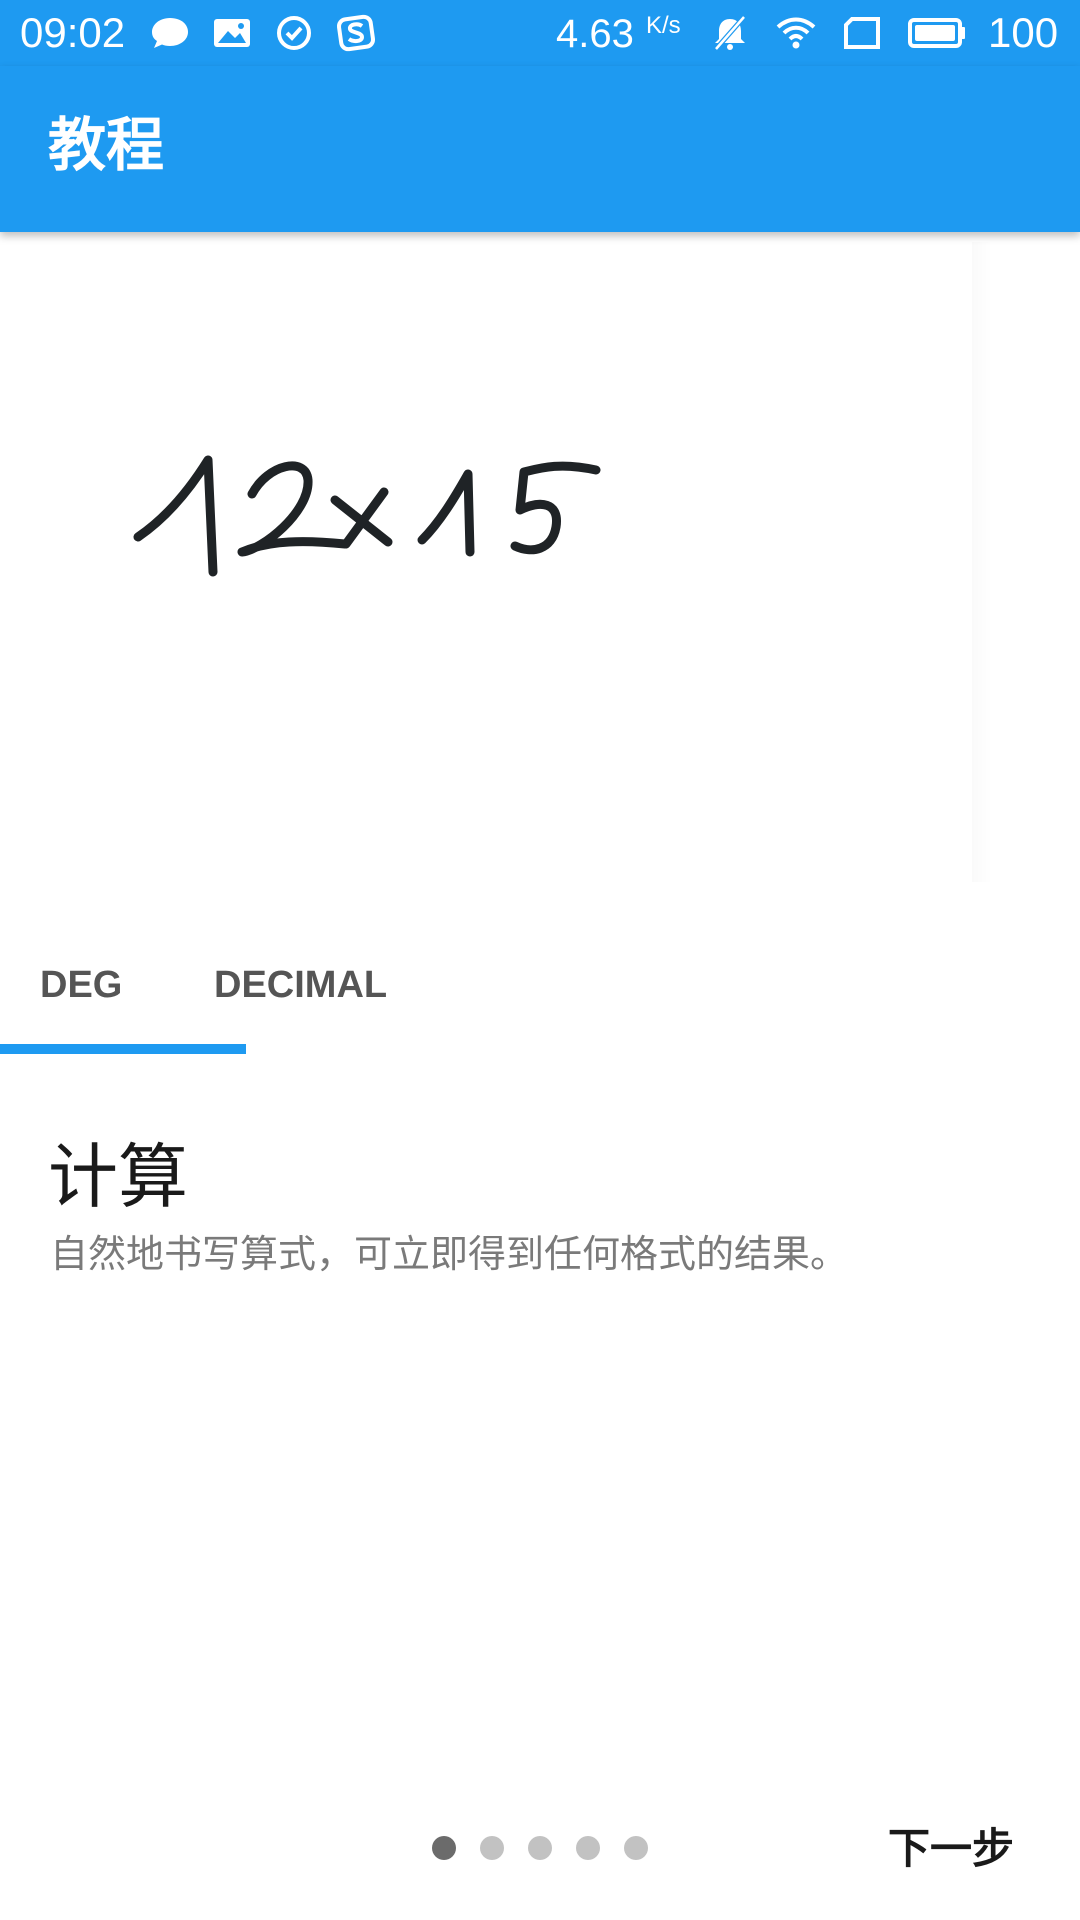 This screenshot has width=1080, height=1920. Describe the element at coordinates (81, 985) in the screenshot. I see `tab-deg: DEG` at that location.